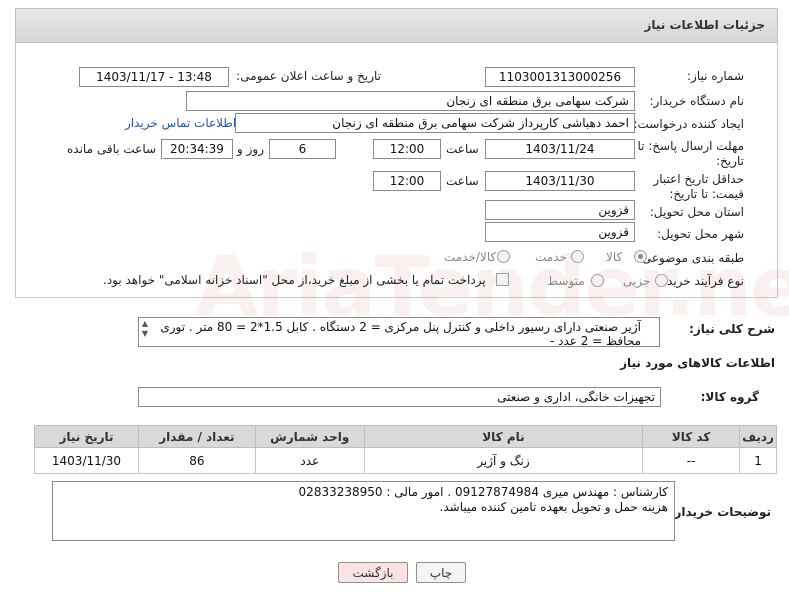 The height and width of the screenshot is (598, 789). What do you see at coordinates (399, 397) in the screenshot?
I see `goods-group-field: تجهیزات خانگی، اداری و صنعتی` at bounding box center [399, 397].